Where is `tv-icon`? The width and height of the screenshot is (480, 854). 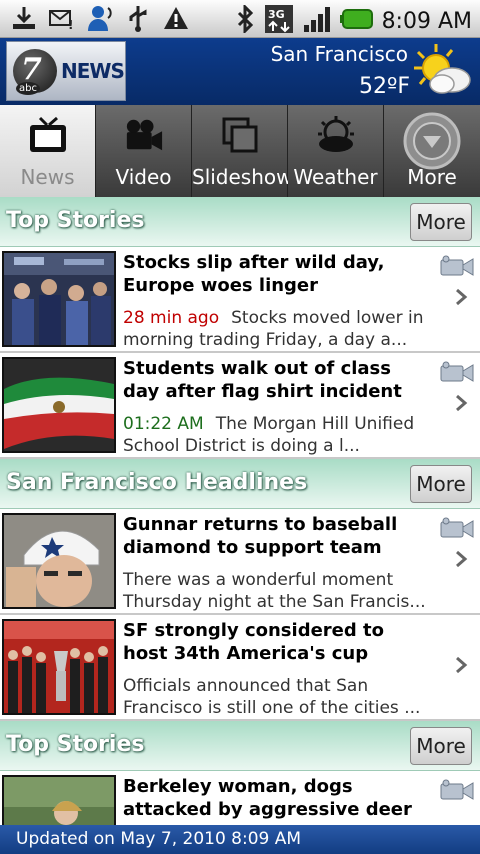 tv-icon is located at coordinates (48, 135).